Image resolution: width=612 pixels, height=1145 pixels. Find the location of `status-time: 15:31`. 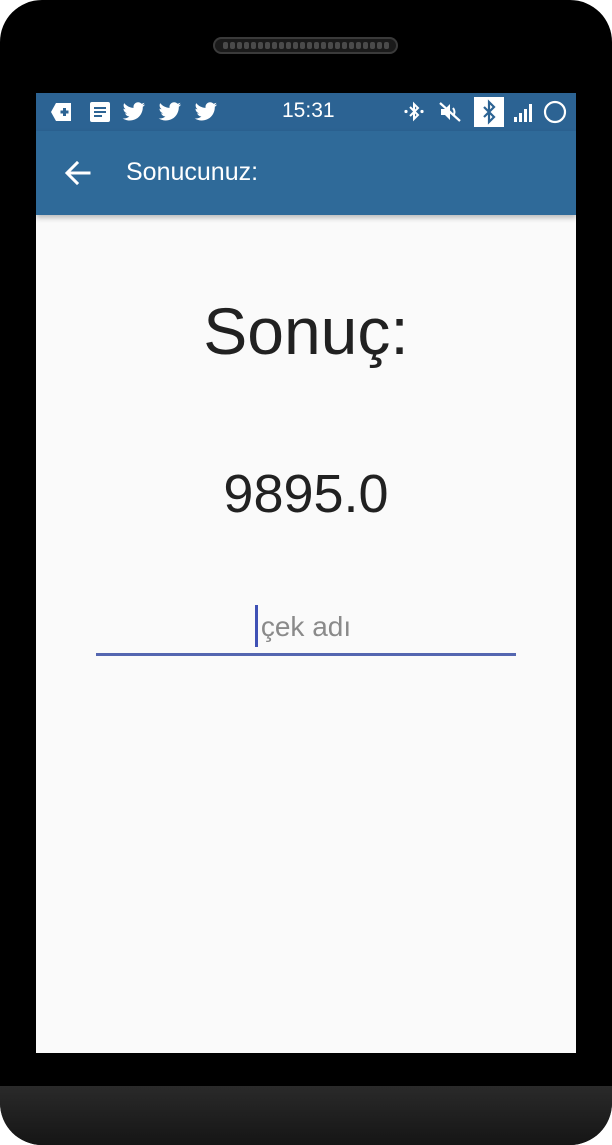

status-time: 15:31 is located at coordinates (308, 110).